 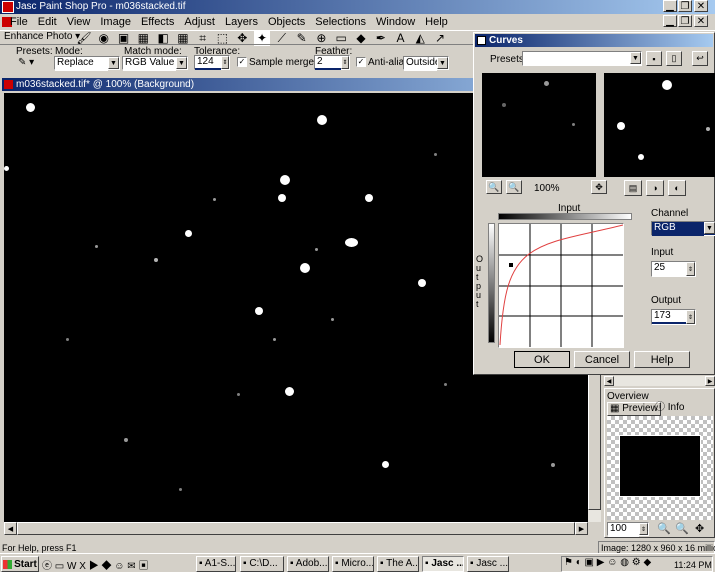 I want to click on menu-objects: Objects, so click(x=286, y=22).